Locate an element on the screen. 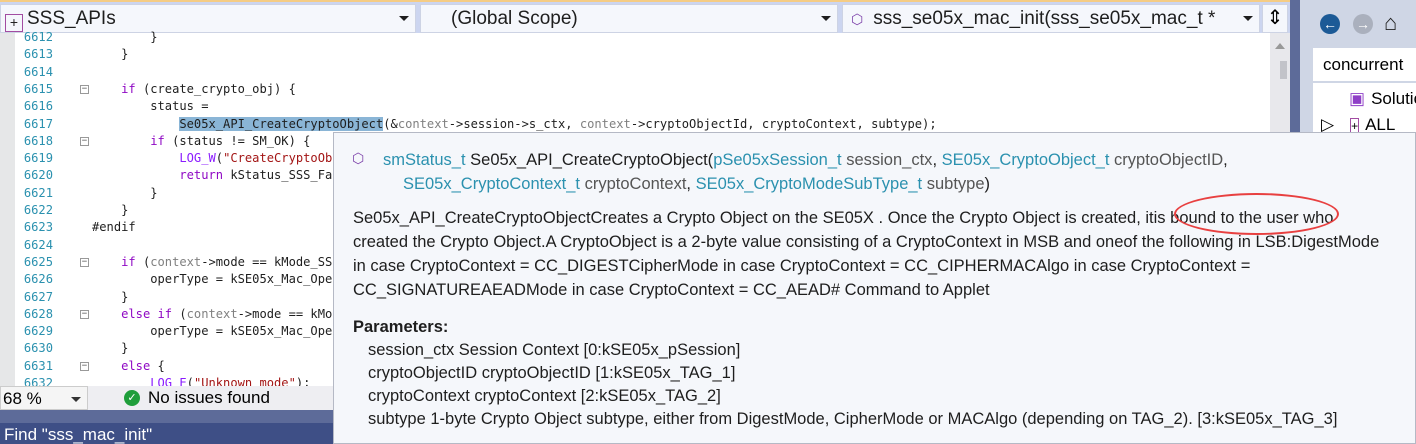 This screenshot has width=1416, height=444. line-number: 6620 is located at coordinates (38, 175).